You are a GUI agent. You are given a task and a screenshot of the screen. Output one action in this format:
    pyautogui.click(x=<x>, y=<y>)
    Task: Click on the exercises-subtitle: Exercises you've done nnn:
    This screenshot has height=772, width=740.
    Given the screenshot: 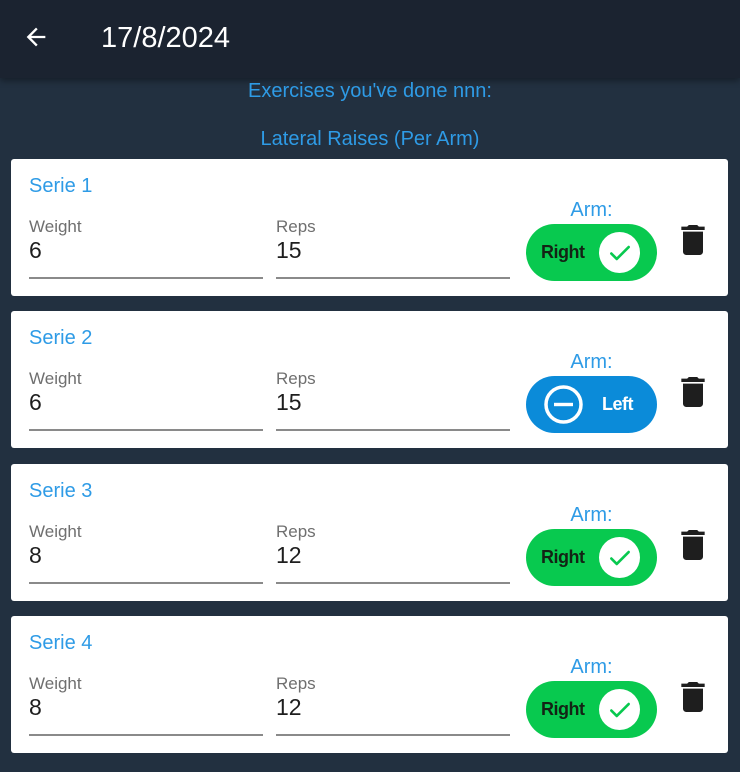 What is the action you would take?
    pyautogui.click(x=370, y=91)
    